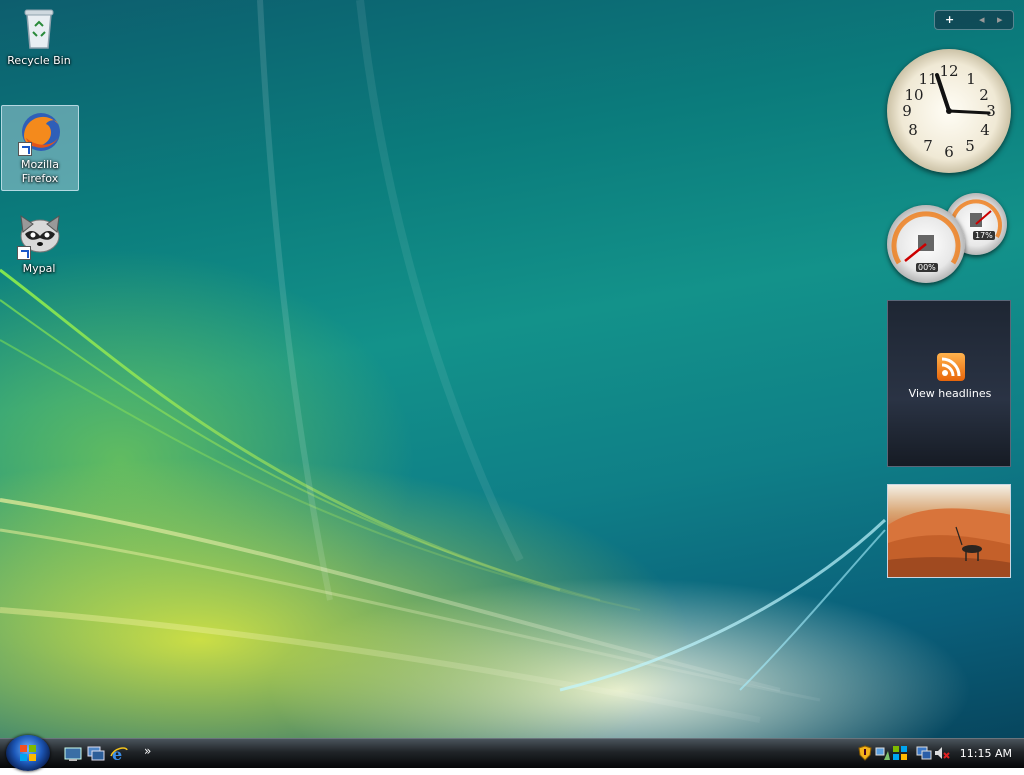  What do you see at coordinates (1000, 19) in the screenshot?
I see `next-page-button: ▸` at bounding box center [1000, 19].